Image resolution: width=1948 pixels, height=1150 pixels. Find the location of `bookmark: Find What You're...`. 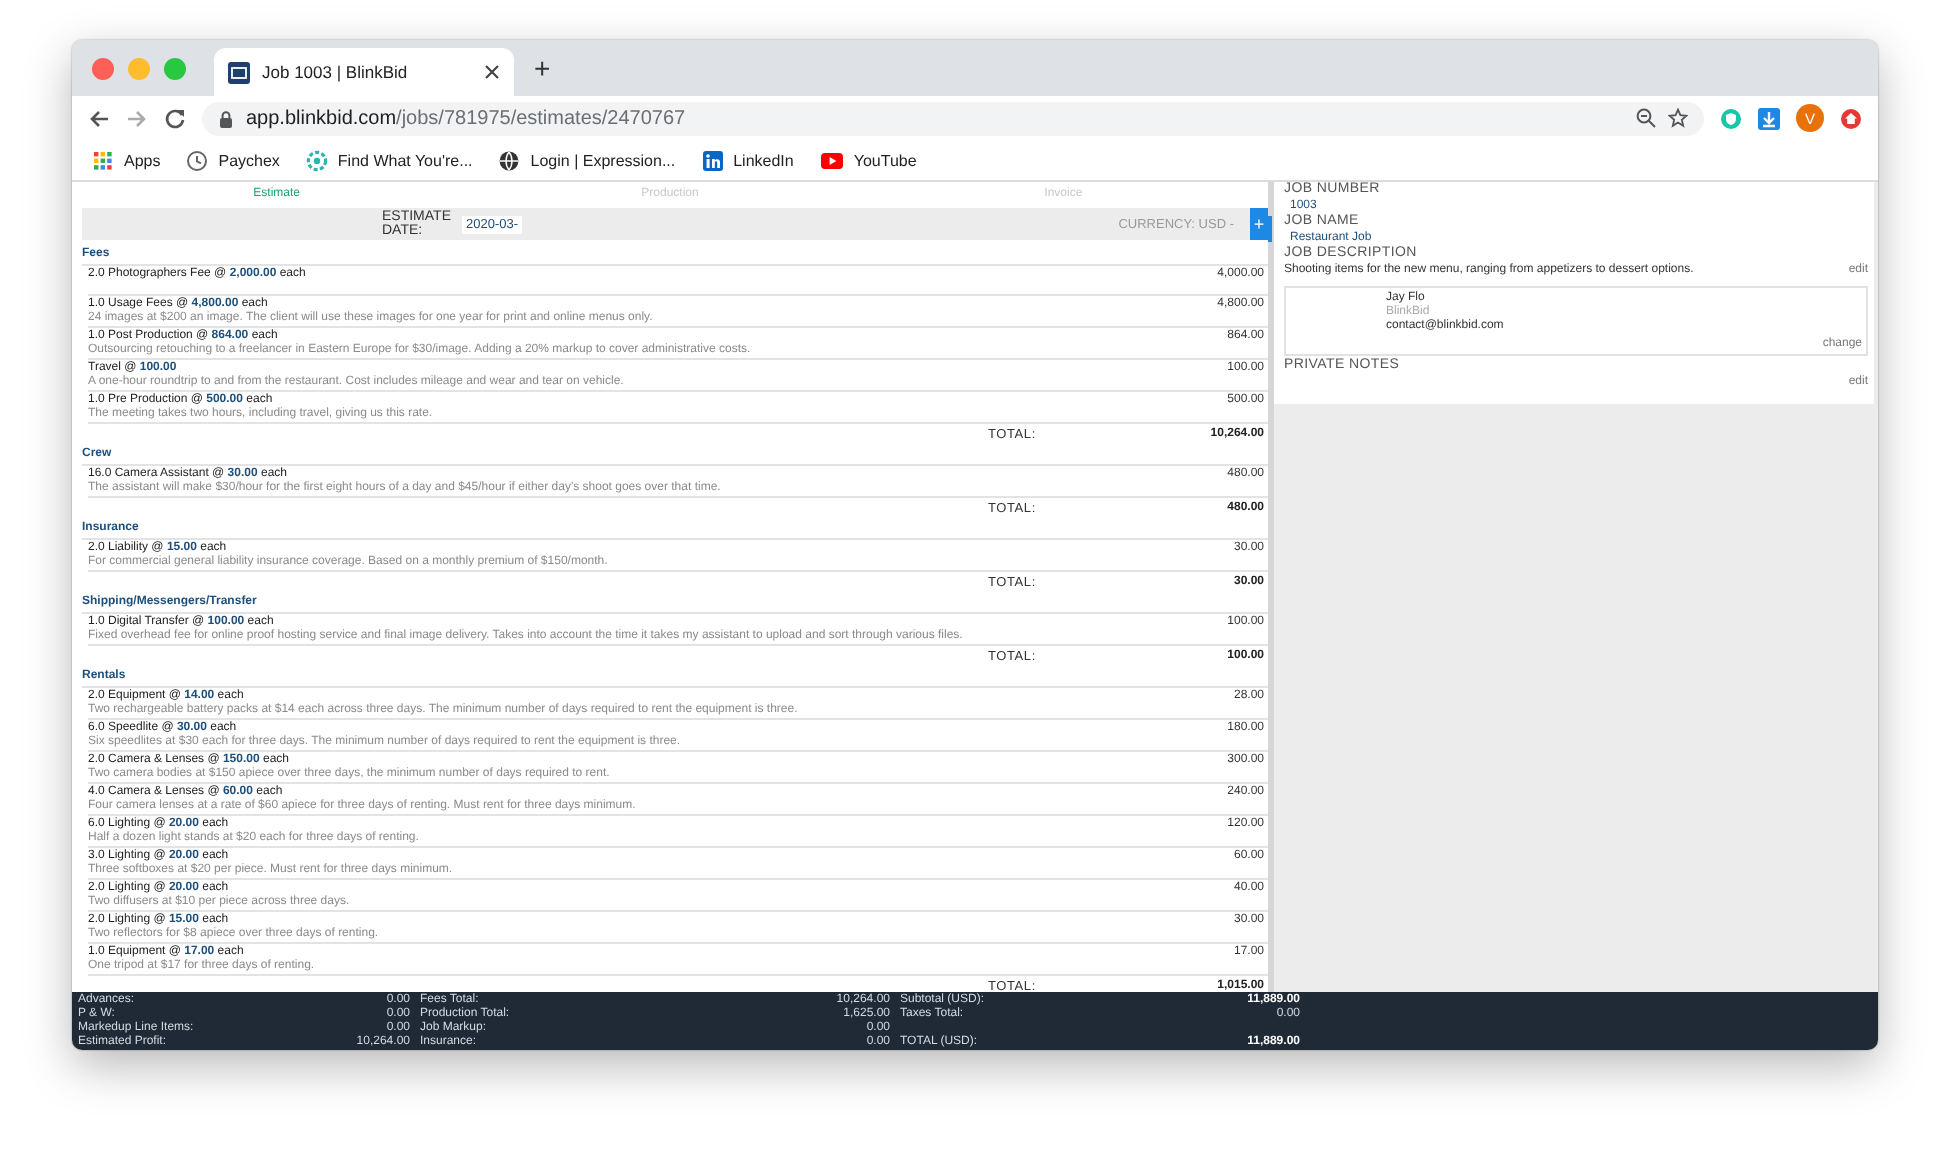

bookmark: Find What You're... is located at coordinates (389, 160).